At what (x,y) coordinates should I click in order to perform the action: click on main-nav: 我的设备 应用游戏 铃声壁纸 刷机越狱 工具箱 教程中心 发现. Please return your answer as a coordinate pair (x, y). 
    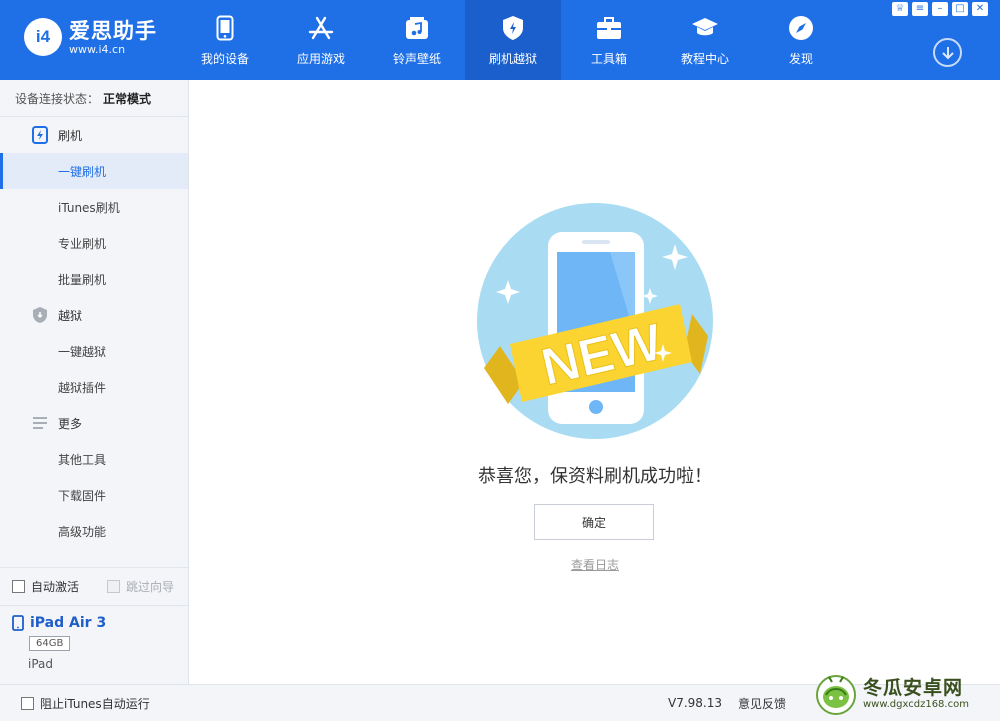
    Looking at the image, I should click on (513, 40).